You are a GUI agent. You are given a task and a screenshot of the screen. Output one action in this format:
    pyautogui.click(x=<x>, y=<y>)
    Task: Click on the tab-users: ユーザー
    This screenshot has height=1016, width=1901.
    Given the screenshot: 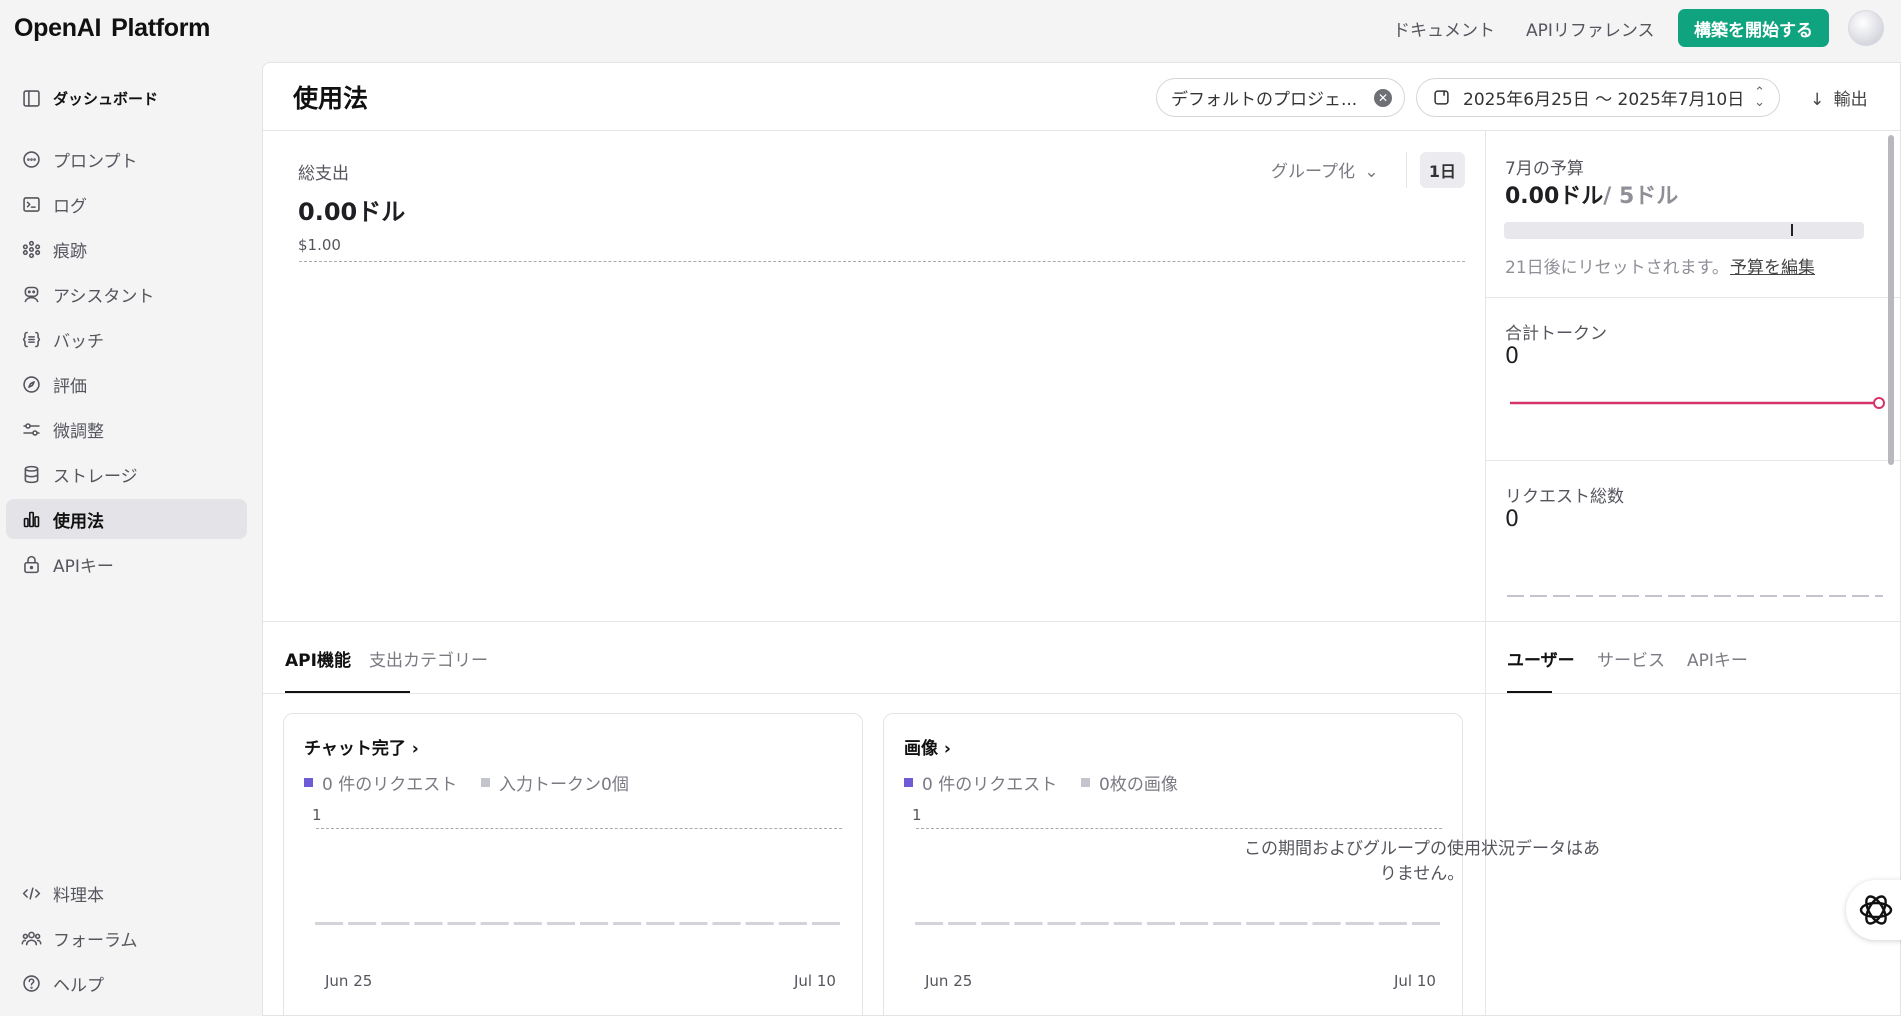 What is the action you would take?
    pyautogui.click(x=1541, y=658)
    